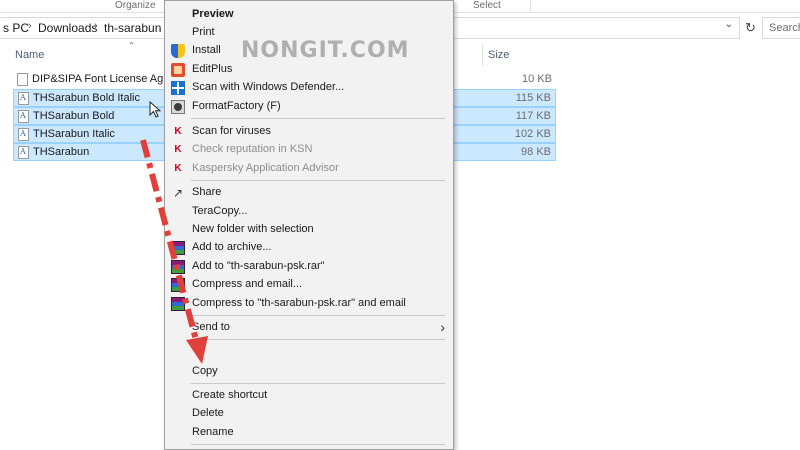  Describe the element at coordinates (729, 24) in the screenshot. I see `chevron-down-icon: ⌄` at that location.